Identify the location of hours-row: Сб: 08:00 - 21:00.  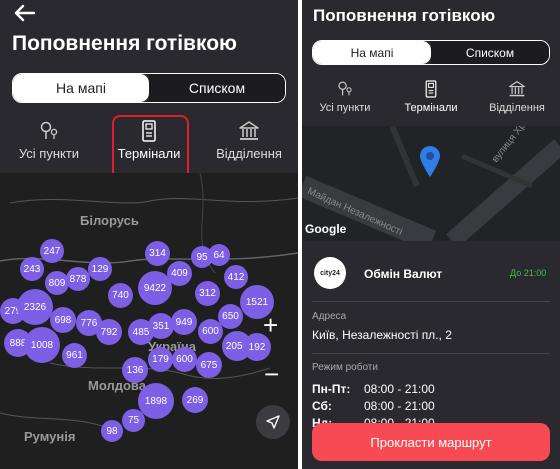
(373, 406).